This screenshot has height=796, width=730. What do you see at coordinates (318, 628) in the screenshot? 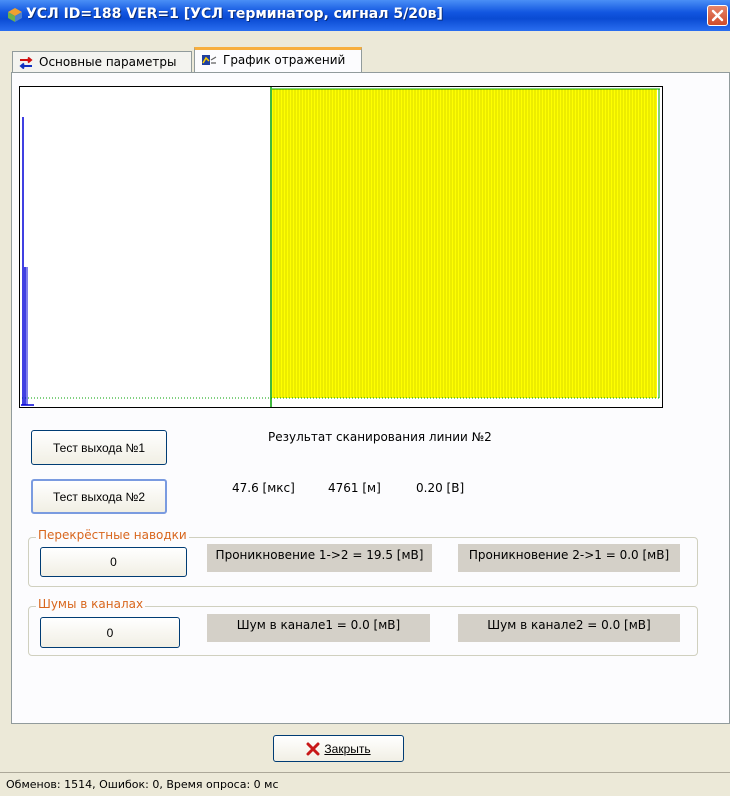
I see `noise-channel1-value: Шум в канале1 = 0.0 [мВ]` at bounding box center [318, 628].